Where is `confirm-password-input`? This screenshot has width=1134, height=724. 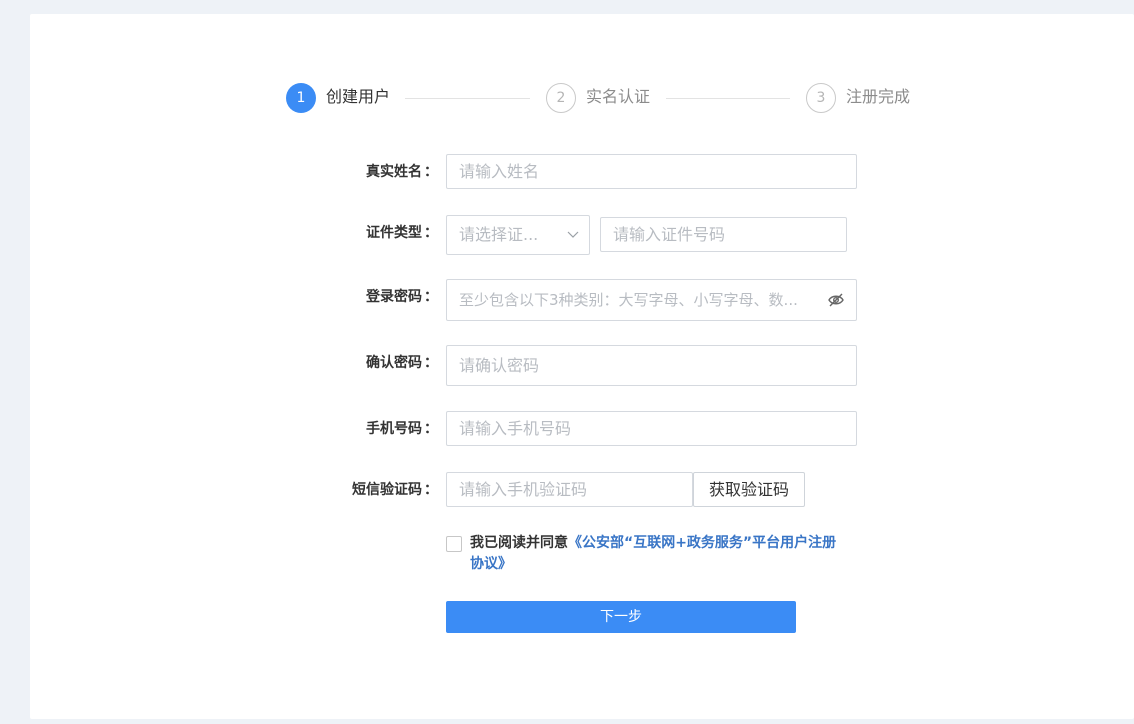 confirm-password-input is located at coordinates (651, 365).